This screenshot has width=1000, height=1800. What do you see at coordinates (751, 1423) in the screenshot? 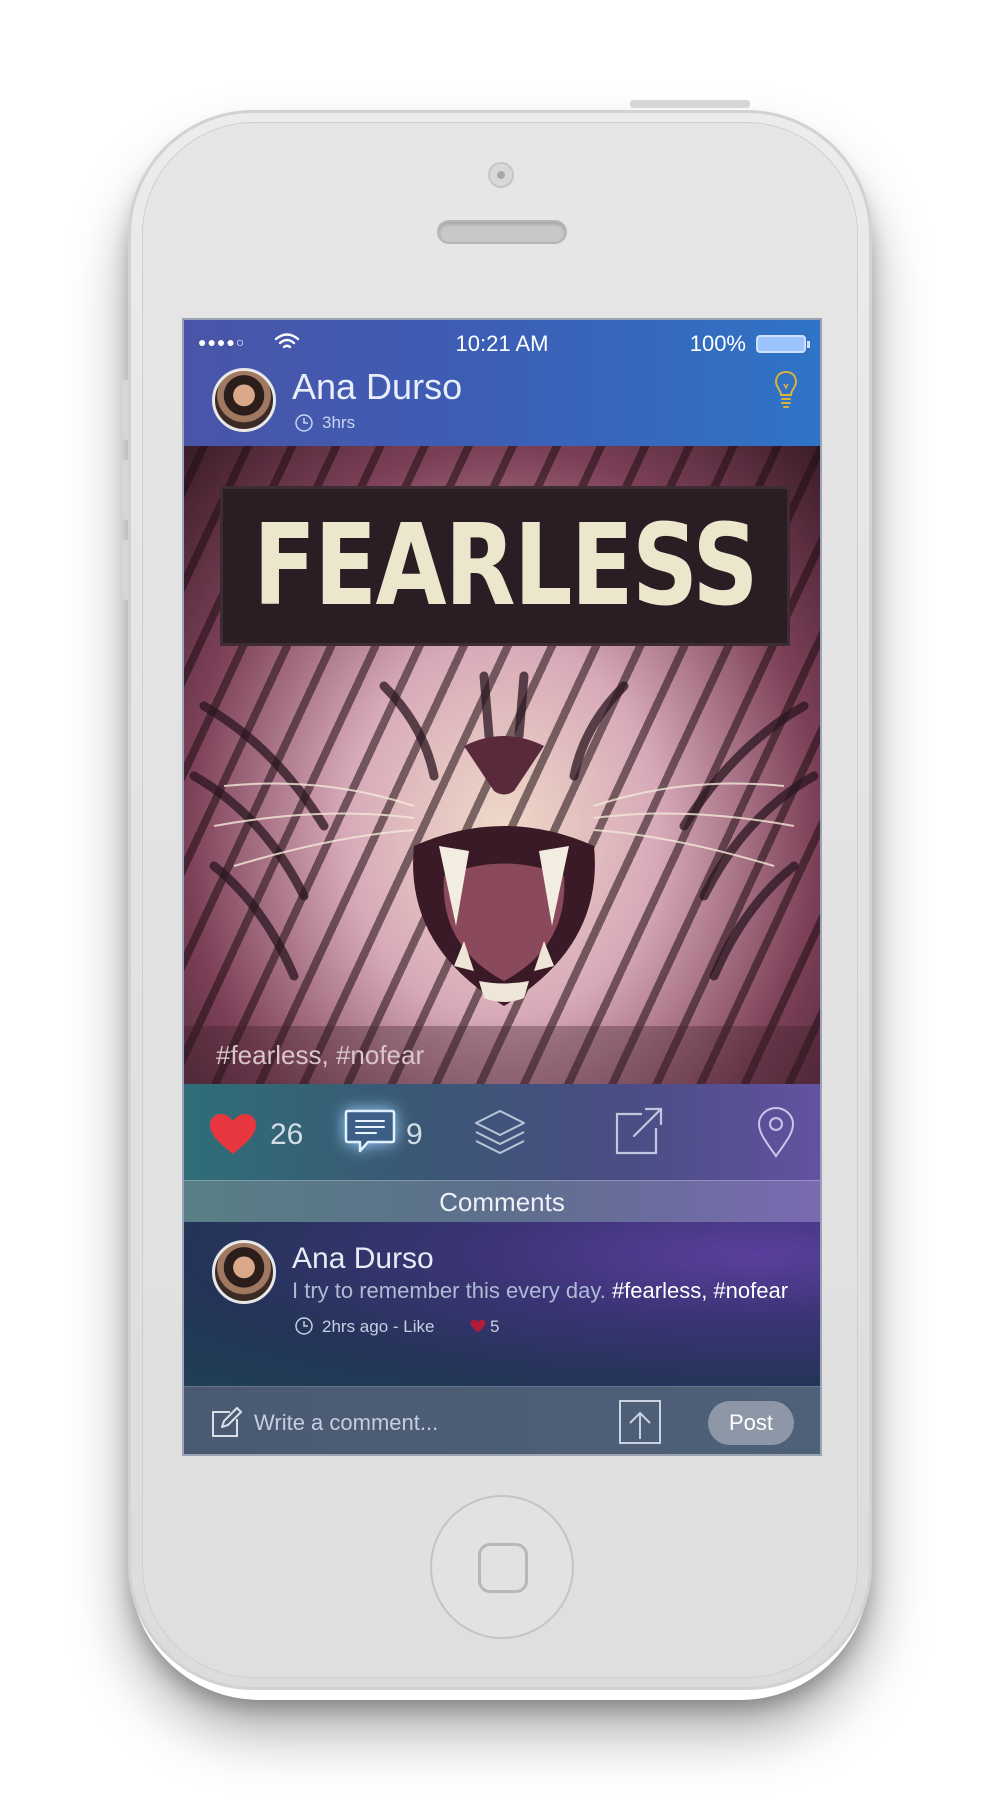
I see `post-button: Post` at bounding box center [751, 1423].